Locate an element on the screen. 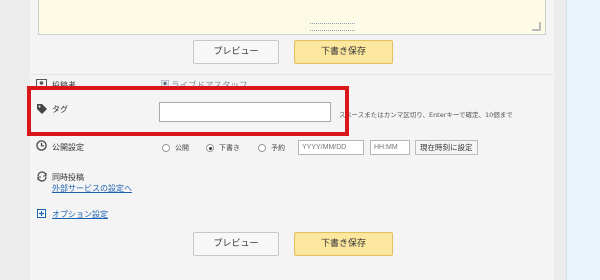  right-sidebar is located at coordinates (583, 140).